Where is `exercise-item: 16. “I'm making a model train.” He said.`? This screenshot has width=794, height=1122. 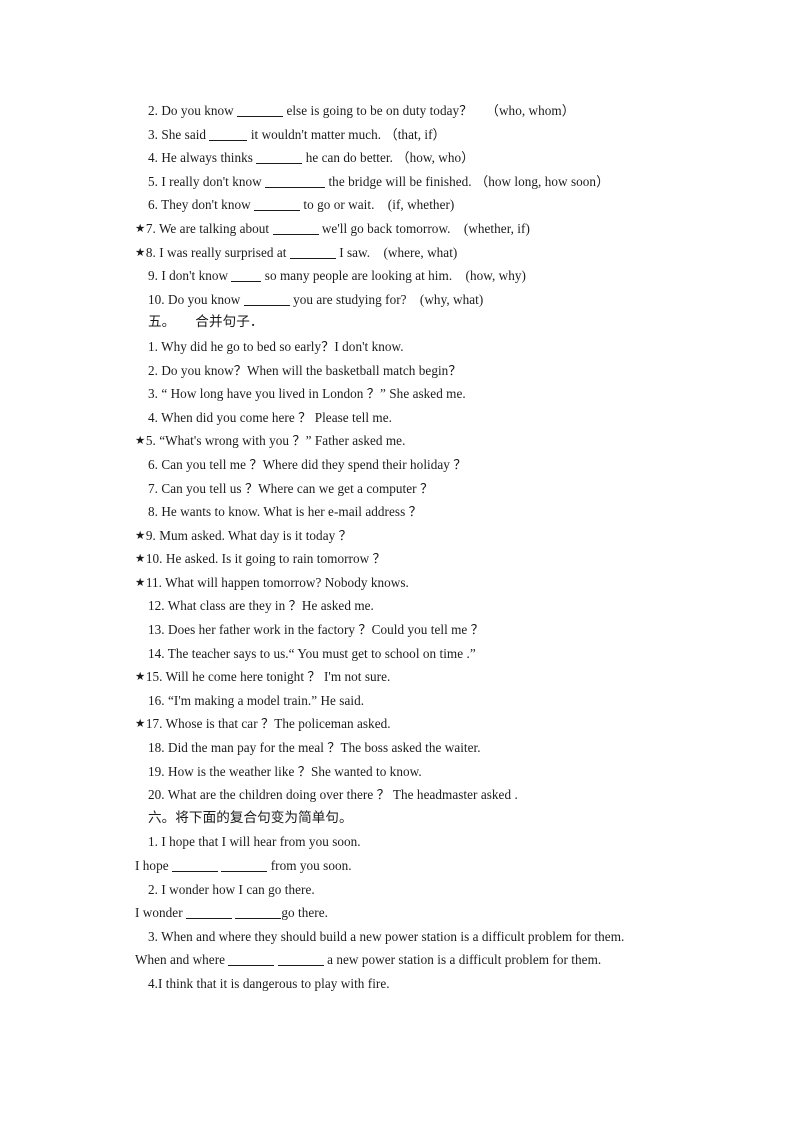
exercise-item: 16. “I'm making a model train.” He said. is located at coordinates (415, 701).